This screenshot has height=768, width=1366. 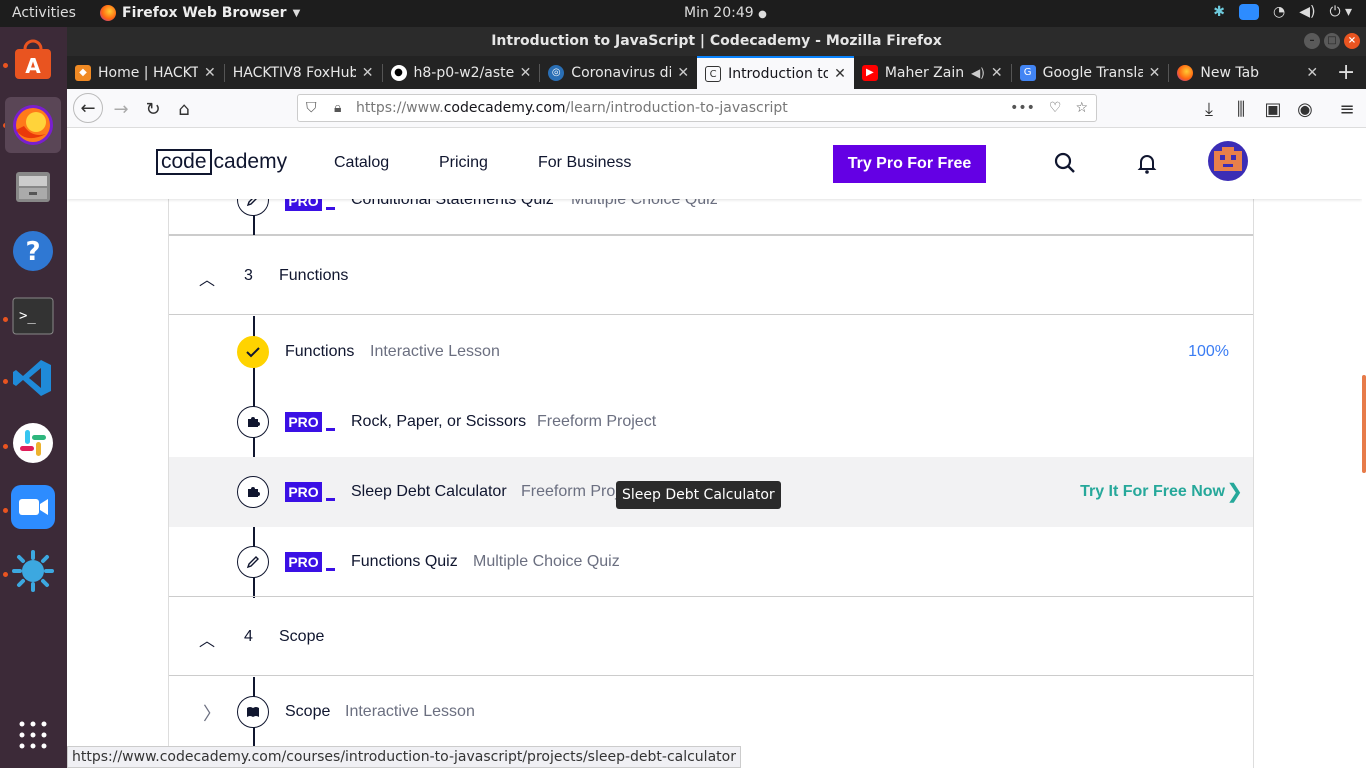 What do you see at coordinates (184, 109) in the screenshot?
I see `home-icon: ⌂` at bounding box center [184, 109].